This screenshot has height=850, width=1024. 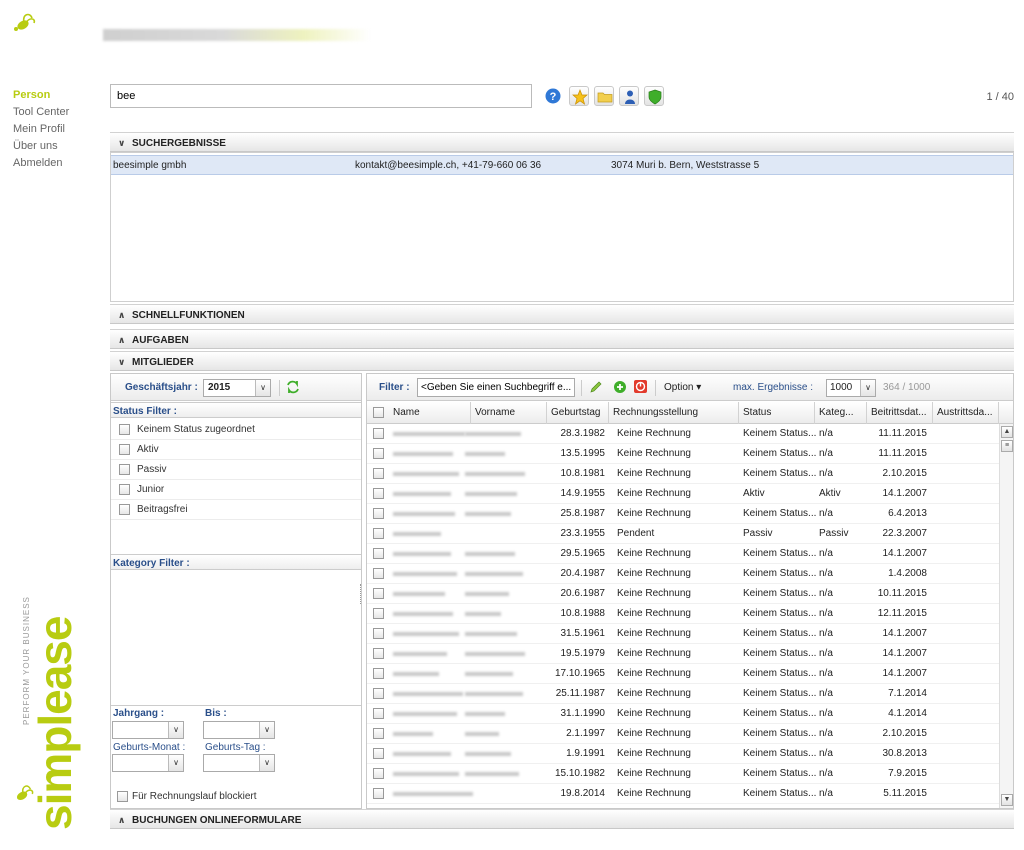 What do you see at coordinates (122, 796) in the screenshot?
I see `blocked-checkbox` at bounding box center [122, 796].